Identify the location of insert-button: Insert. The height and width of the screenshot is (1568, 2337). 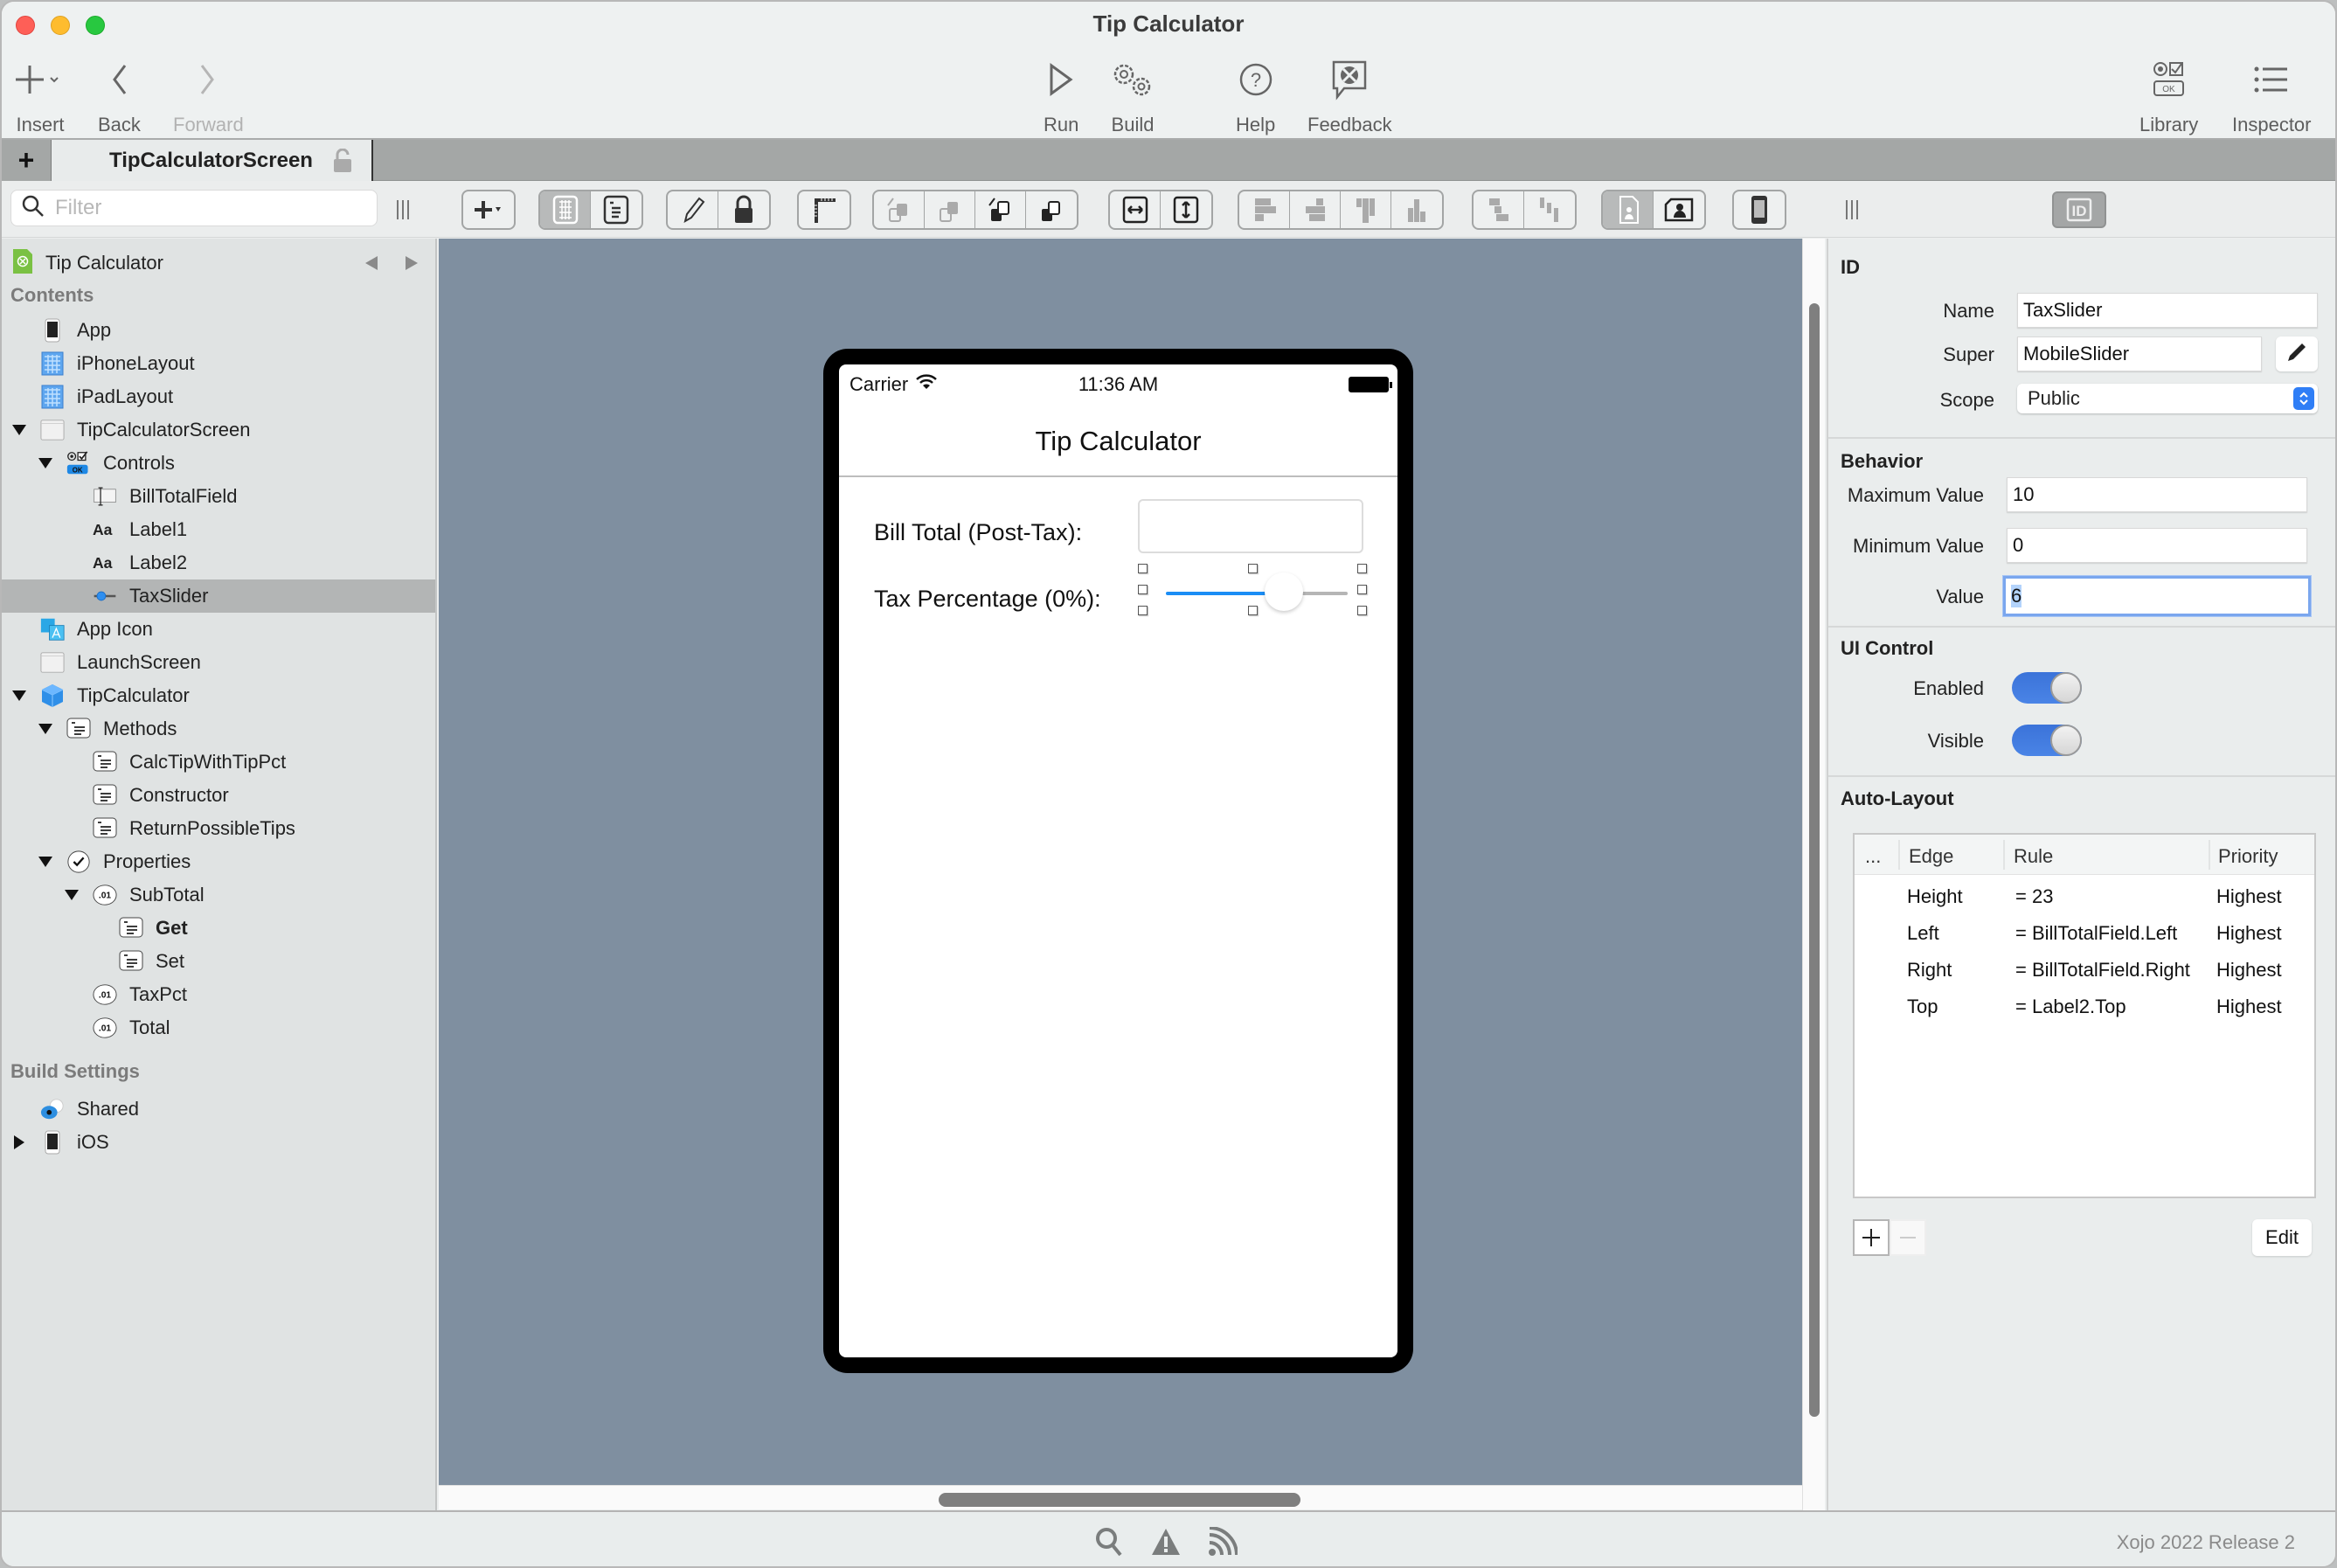
(40, 96).